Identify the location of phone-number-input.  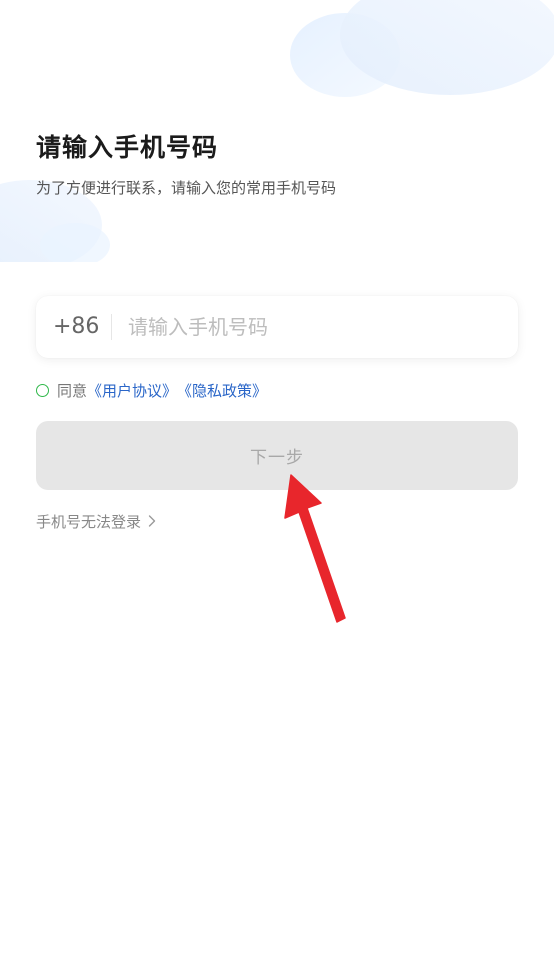
(313, 327).